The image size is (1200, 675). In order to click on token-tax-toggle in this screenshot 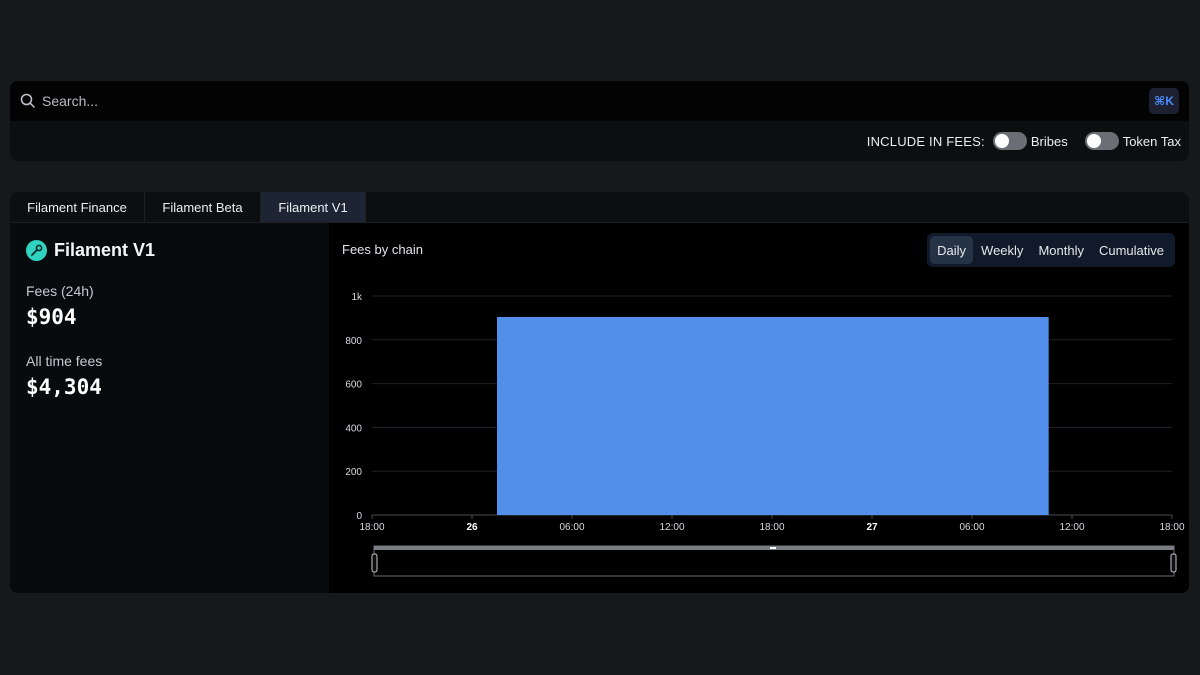, I will do `click(1101, 141)`.